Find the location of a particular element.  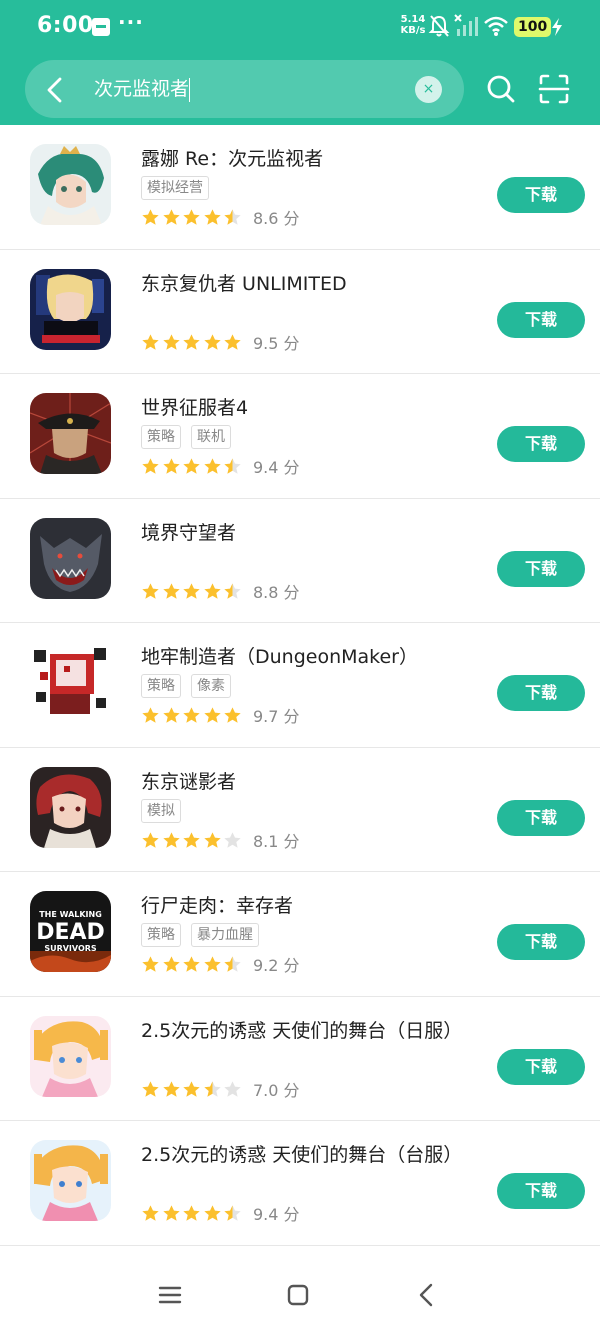

wifi-icon is located at coordinates (496, 26).